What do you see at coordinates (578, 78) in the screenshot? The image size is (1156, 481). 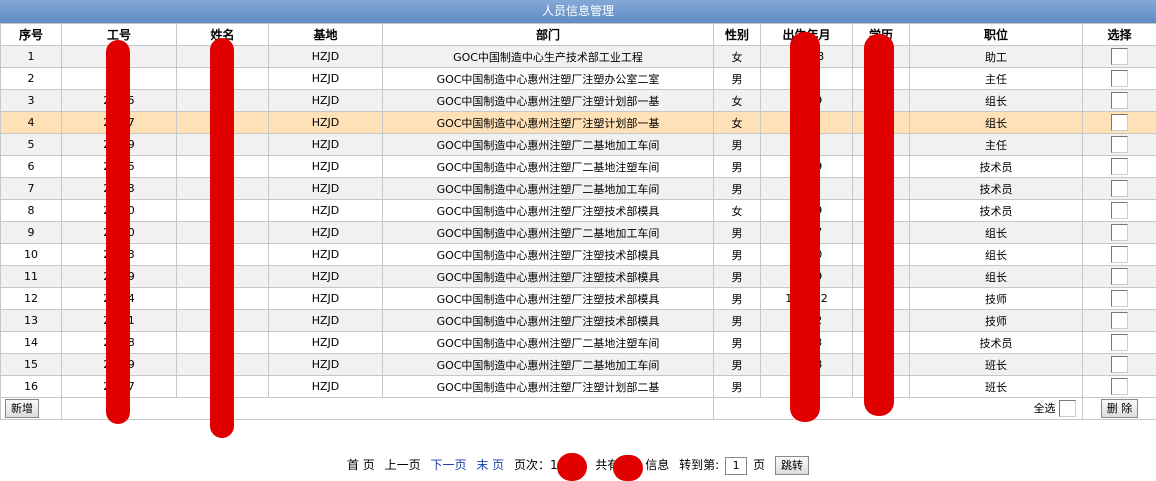 I see `table-row: 2吕勇HZJDGOC中国制造中心惠州注塑厂注塑办公室二室男19 -8中业主任` at bounding box center [578, 78].